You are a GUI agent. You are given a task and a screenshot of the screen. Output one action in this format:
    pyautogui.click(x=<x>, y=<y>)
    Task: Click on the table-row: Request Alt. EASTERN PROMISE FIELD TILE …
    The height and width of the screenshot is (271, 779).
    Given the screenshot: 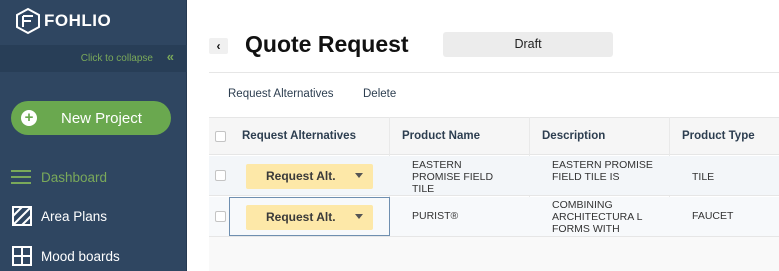 What is the action you would take?
    pyautogui.click(x=494, y=176)
    